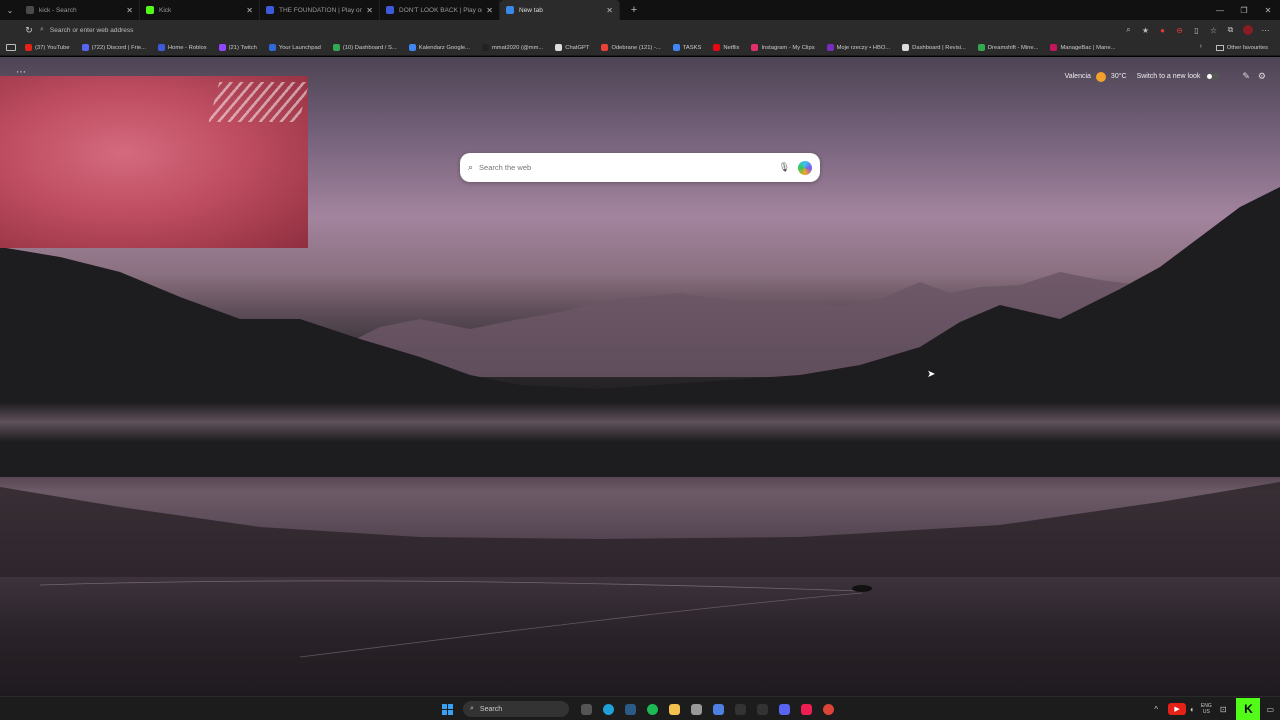 The height and width of the screenshot is (720, 1280). I want to click on settings-gear-icon: ⚙, so click(1262, 76).